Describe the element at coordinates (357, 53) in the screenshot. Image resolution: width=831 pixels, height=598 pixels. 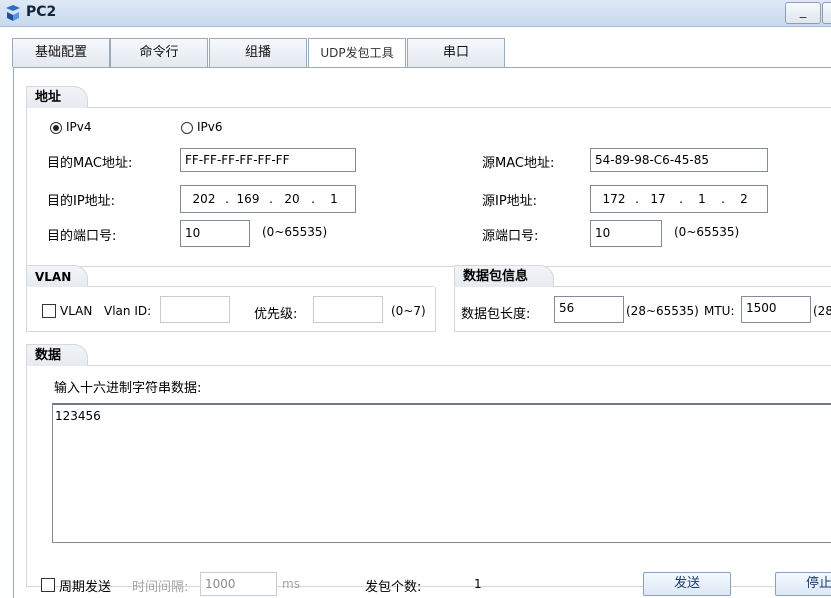
I see `tab-udp-tool: UDP发包工具` at that location.